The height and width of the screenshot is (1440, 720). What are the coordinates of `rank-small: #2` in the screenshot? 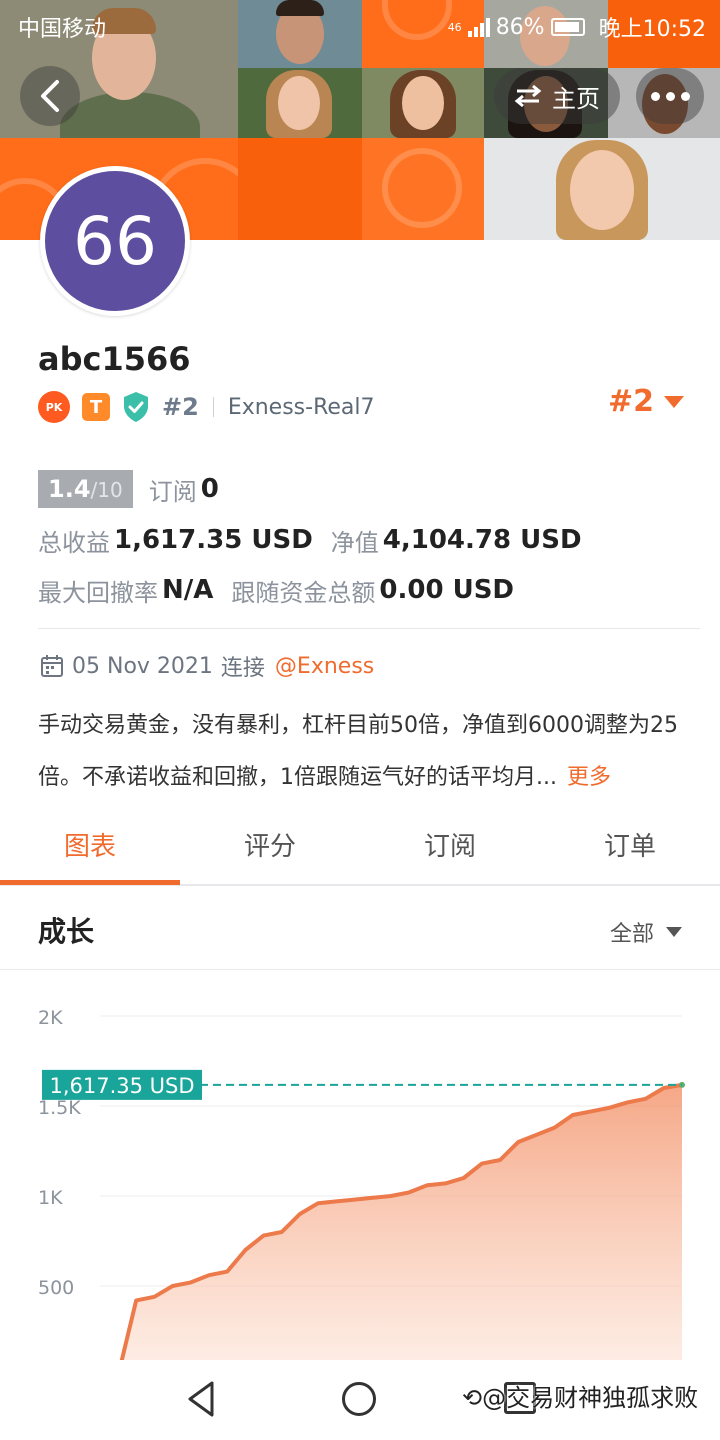 It's located at (180, 407).